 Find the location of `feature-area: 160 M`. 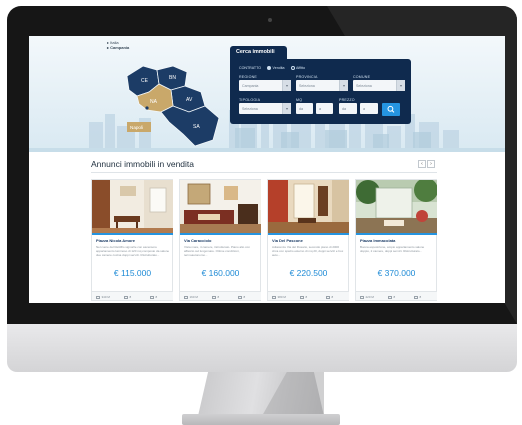

feature-area: 160 M is located at coordinates (191, 297).